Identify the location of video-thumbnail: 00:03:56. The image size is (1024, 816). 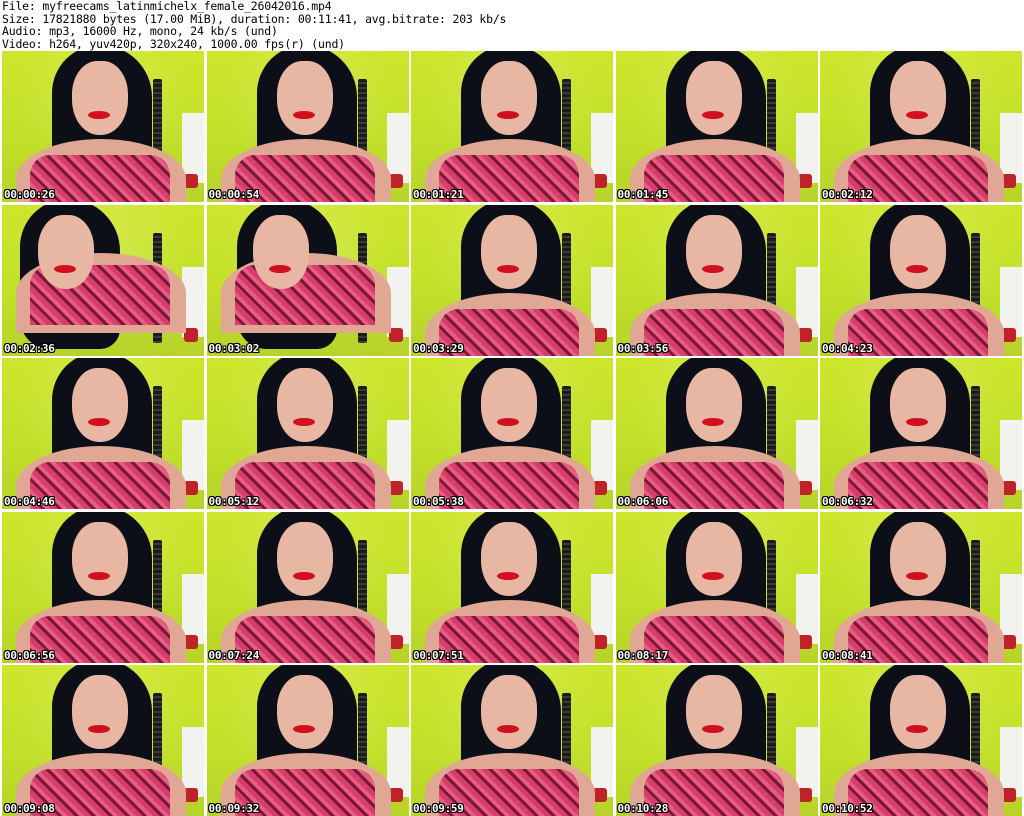
(716, 280).